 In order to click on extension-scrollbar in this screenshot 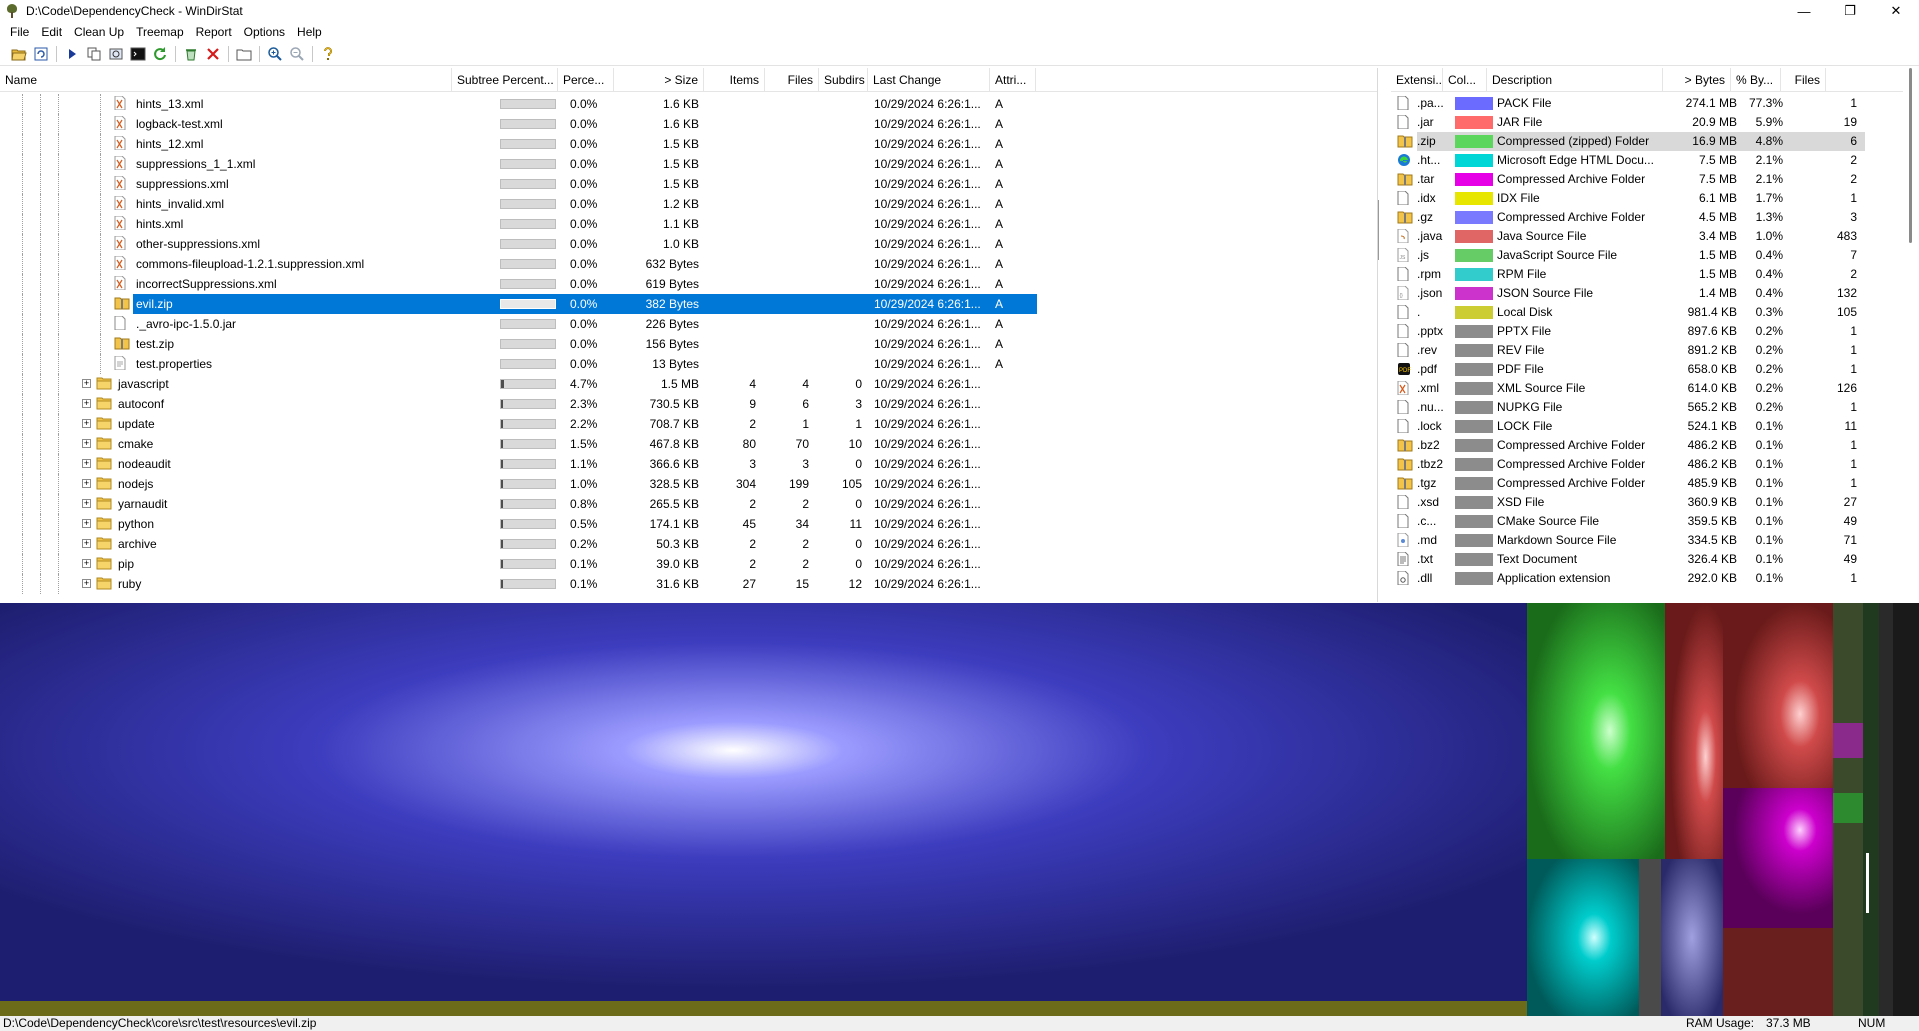, I will do `click(1911, 335)`.